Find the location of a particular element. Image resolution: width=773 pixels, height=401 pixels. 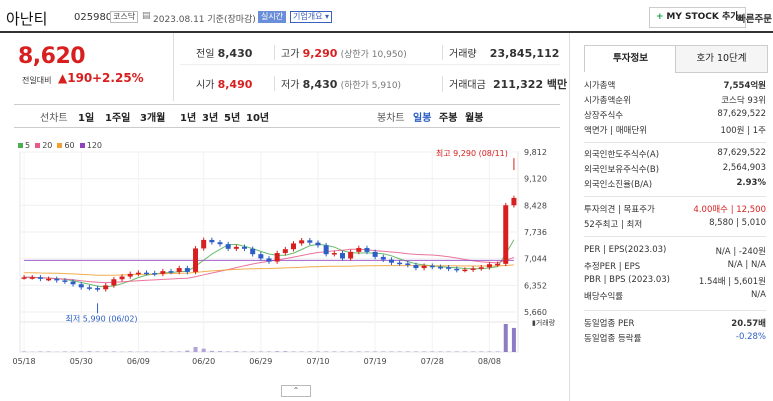

period-1d: 1일 is located at coordinates (86, 116).